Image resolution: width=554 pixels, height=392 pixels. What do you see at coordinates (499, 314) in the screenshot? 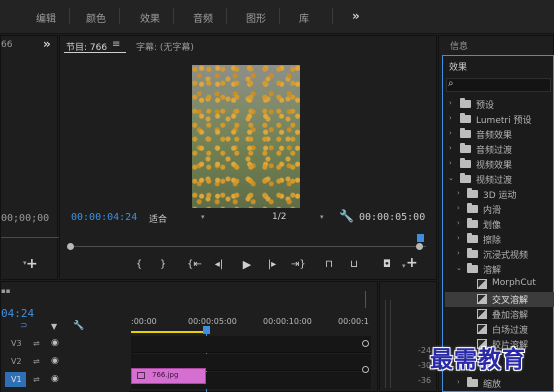
I see `tree-item-additive-dissolve: 叠加溶解` at bounding box center [499, 314].